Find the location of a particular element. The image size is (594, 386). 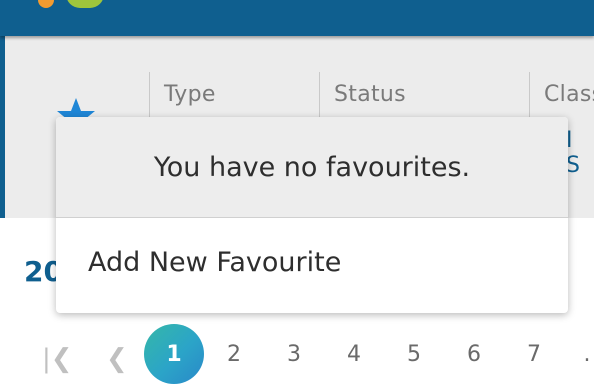

pagination: |❮ ❮ 2 3 4 5 6 7 . is located at coordinates (297, 349).